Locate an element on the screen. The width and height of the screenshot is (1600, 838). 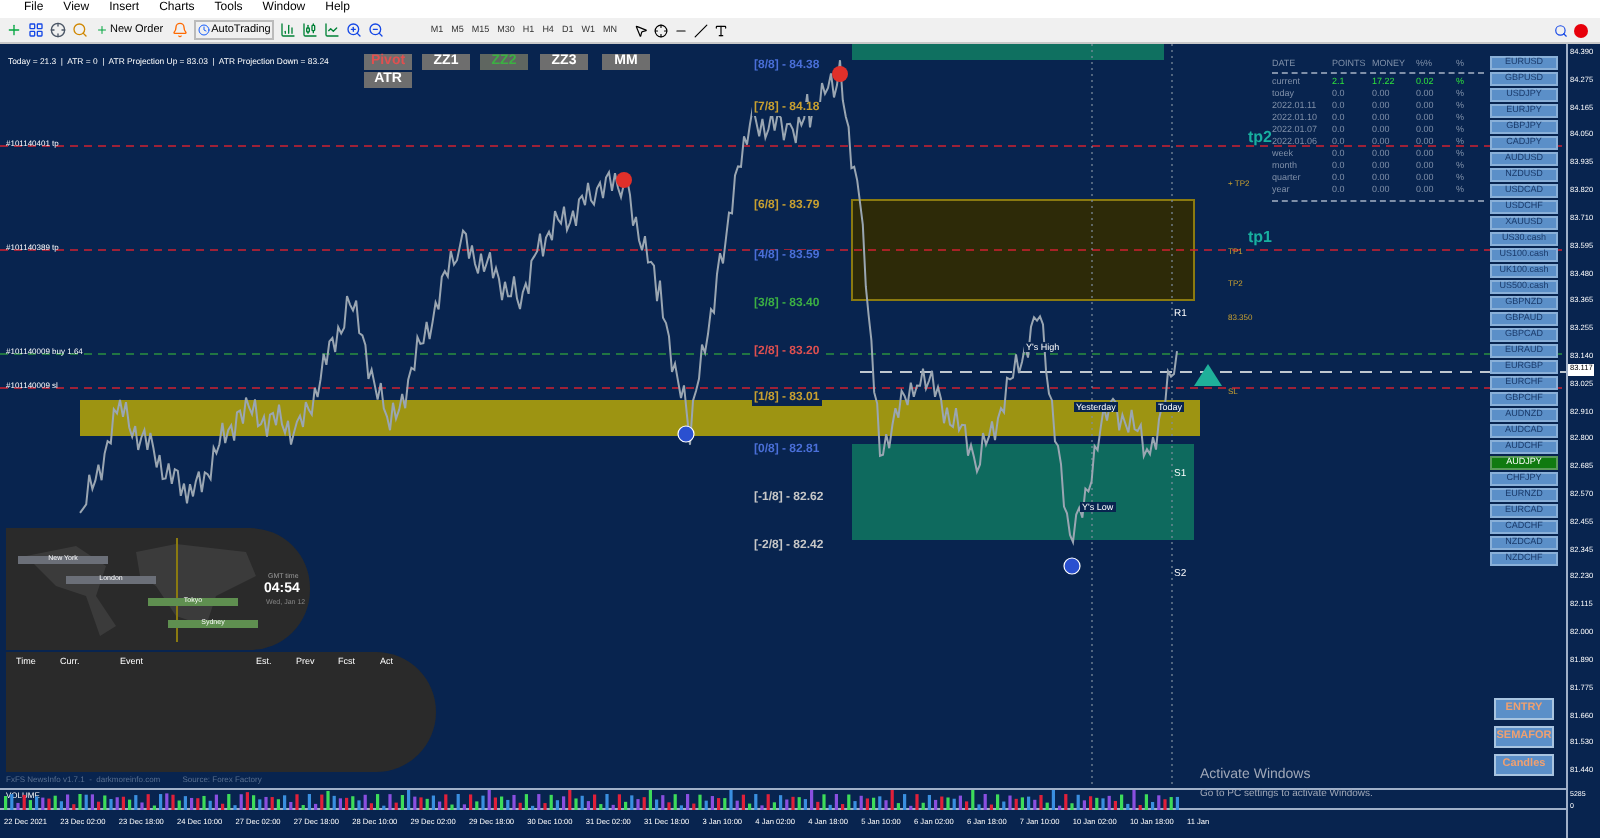
bar-chart-icon is located at coordinates (288, 30).